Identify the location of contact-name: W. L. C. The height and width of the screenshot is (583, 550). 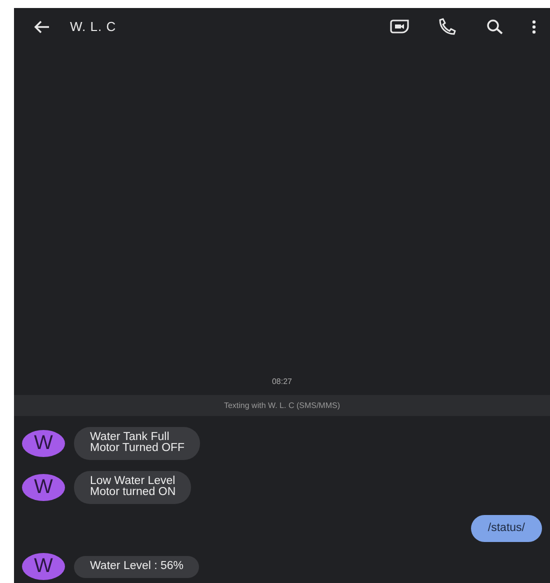
(94, 26).